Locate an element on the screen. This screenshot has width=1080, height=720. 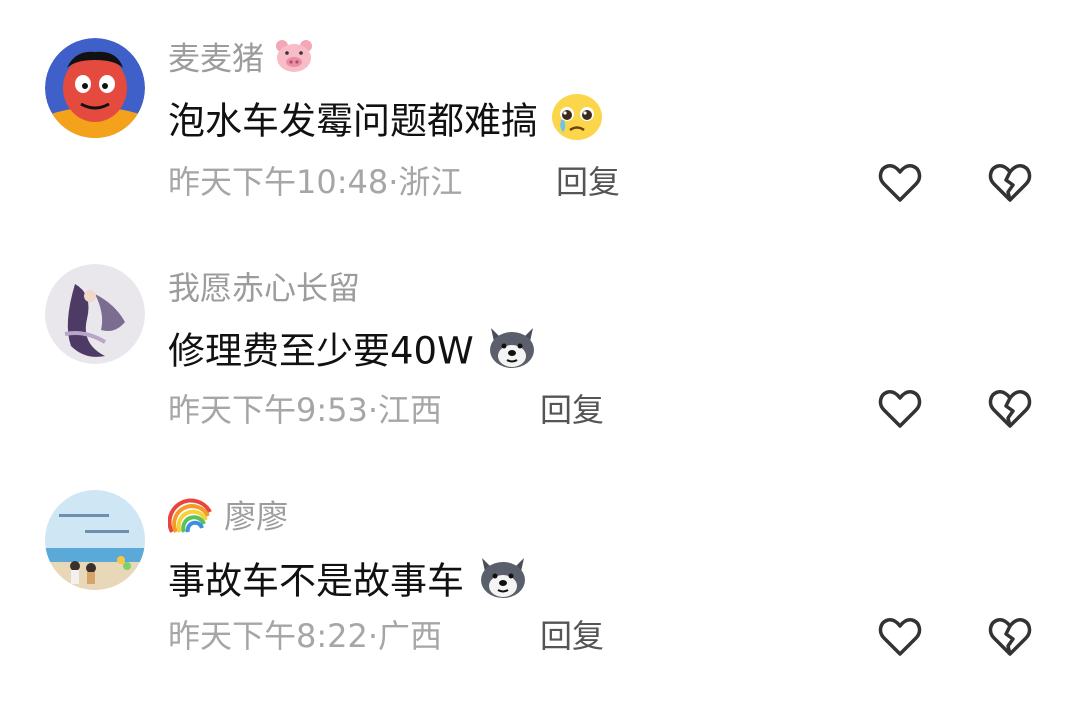
timestamp: 昨天下午8:22 is located at coordinates (268, 636).